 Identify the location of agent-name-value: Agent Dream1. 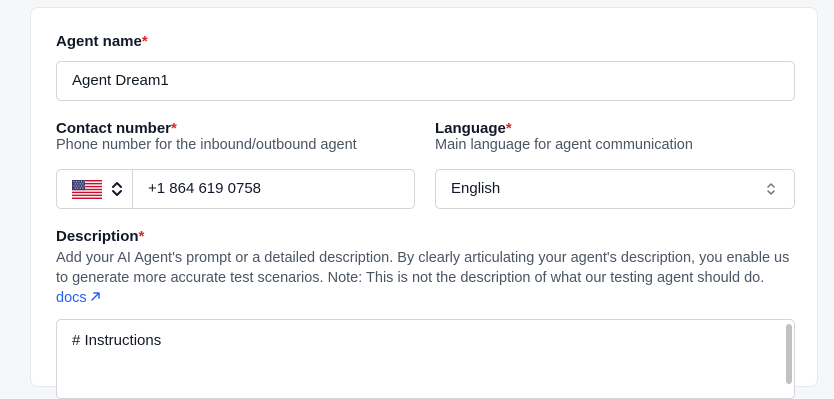
(120, 80).